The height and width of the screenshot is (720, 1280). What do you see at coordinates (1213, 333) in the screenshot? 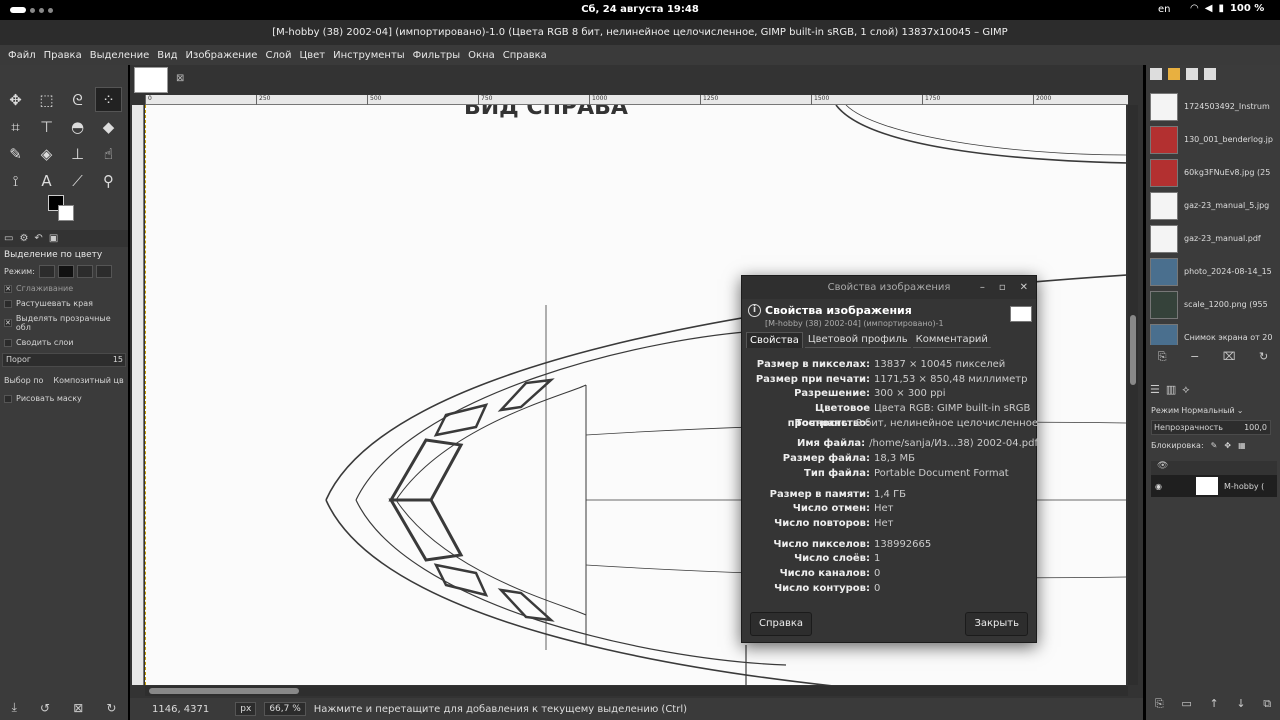
I see `document-item: Снимок экрана от 20` at bounding box center [1213, 333].